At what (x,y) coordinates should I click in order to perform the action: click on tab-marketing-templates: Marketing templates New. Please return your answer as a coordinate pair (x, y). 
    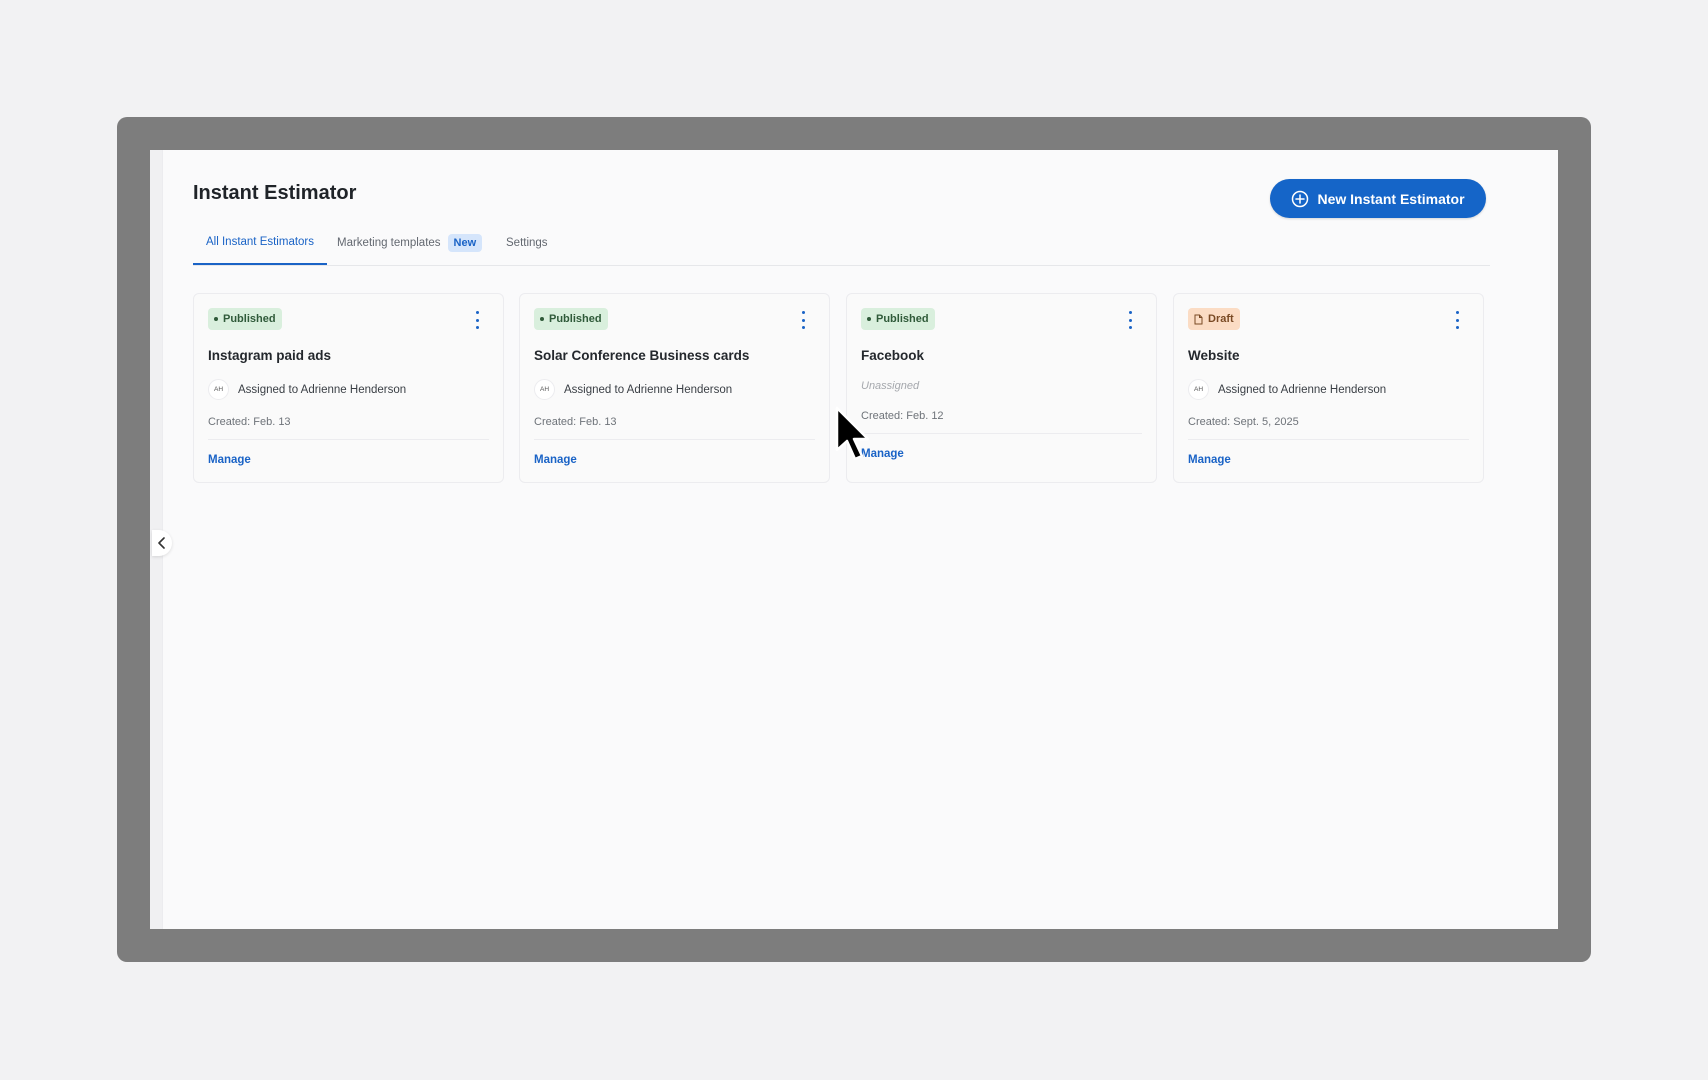
    Looking at the image, I should click on (410, 242).